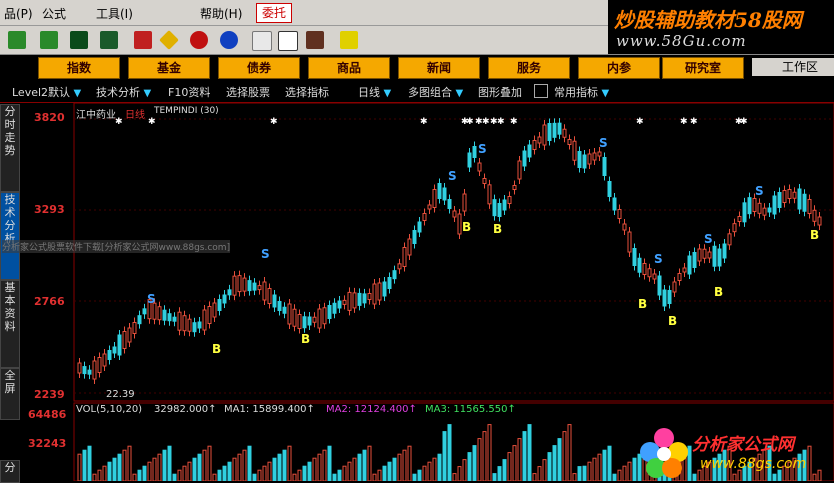  I want to click on tab-f10: F10资料, so click(189, 92).